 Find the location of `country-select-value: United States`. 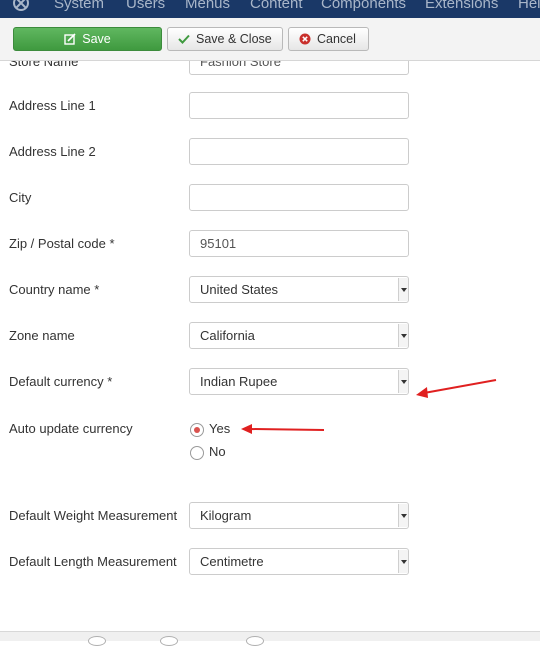

country-select-value: United States is located at coordinates (239, 289).